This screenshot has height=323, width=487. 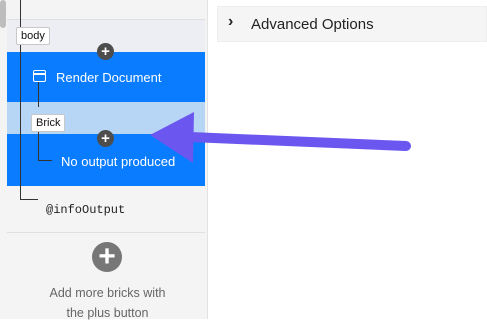 I want to click on arrow-head, so click(x=172, y=137).